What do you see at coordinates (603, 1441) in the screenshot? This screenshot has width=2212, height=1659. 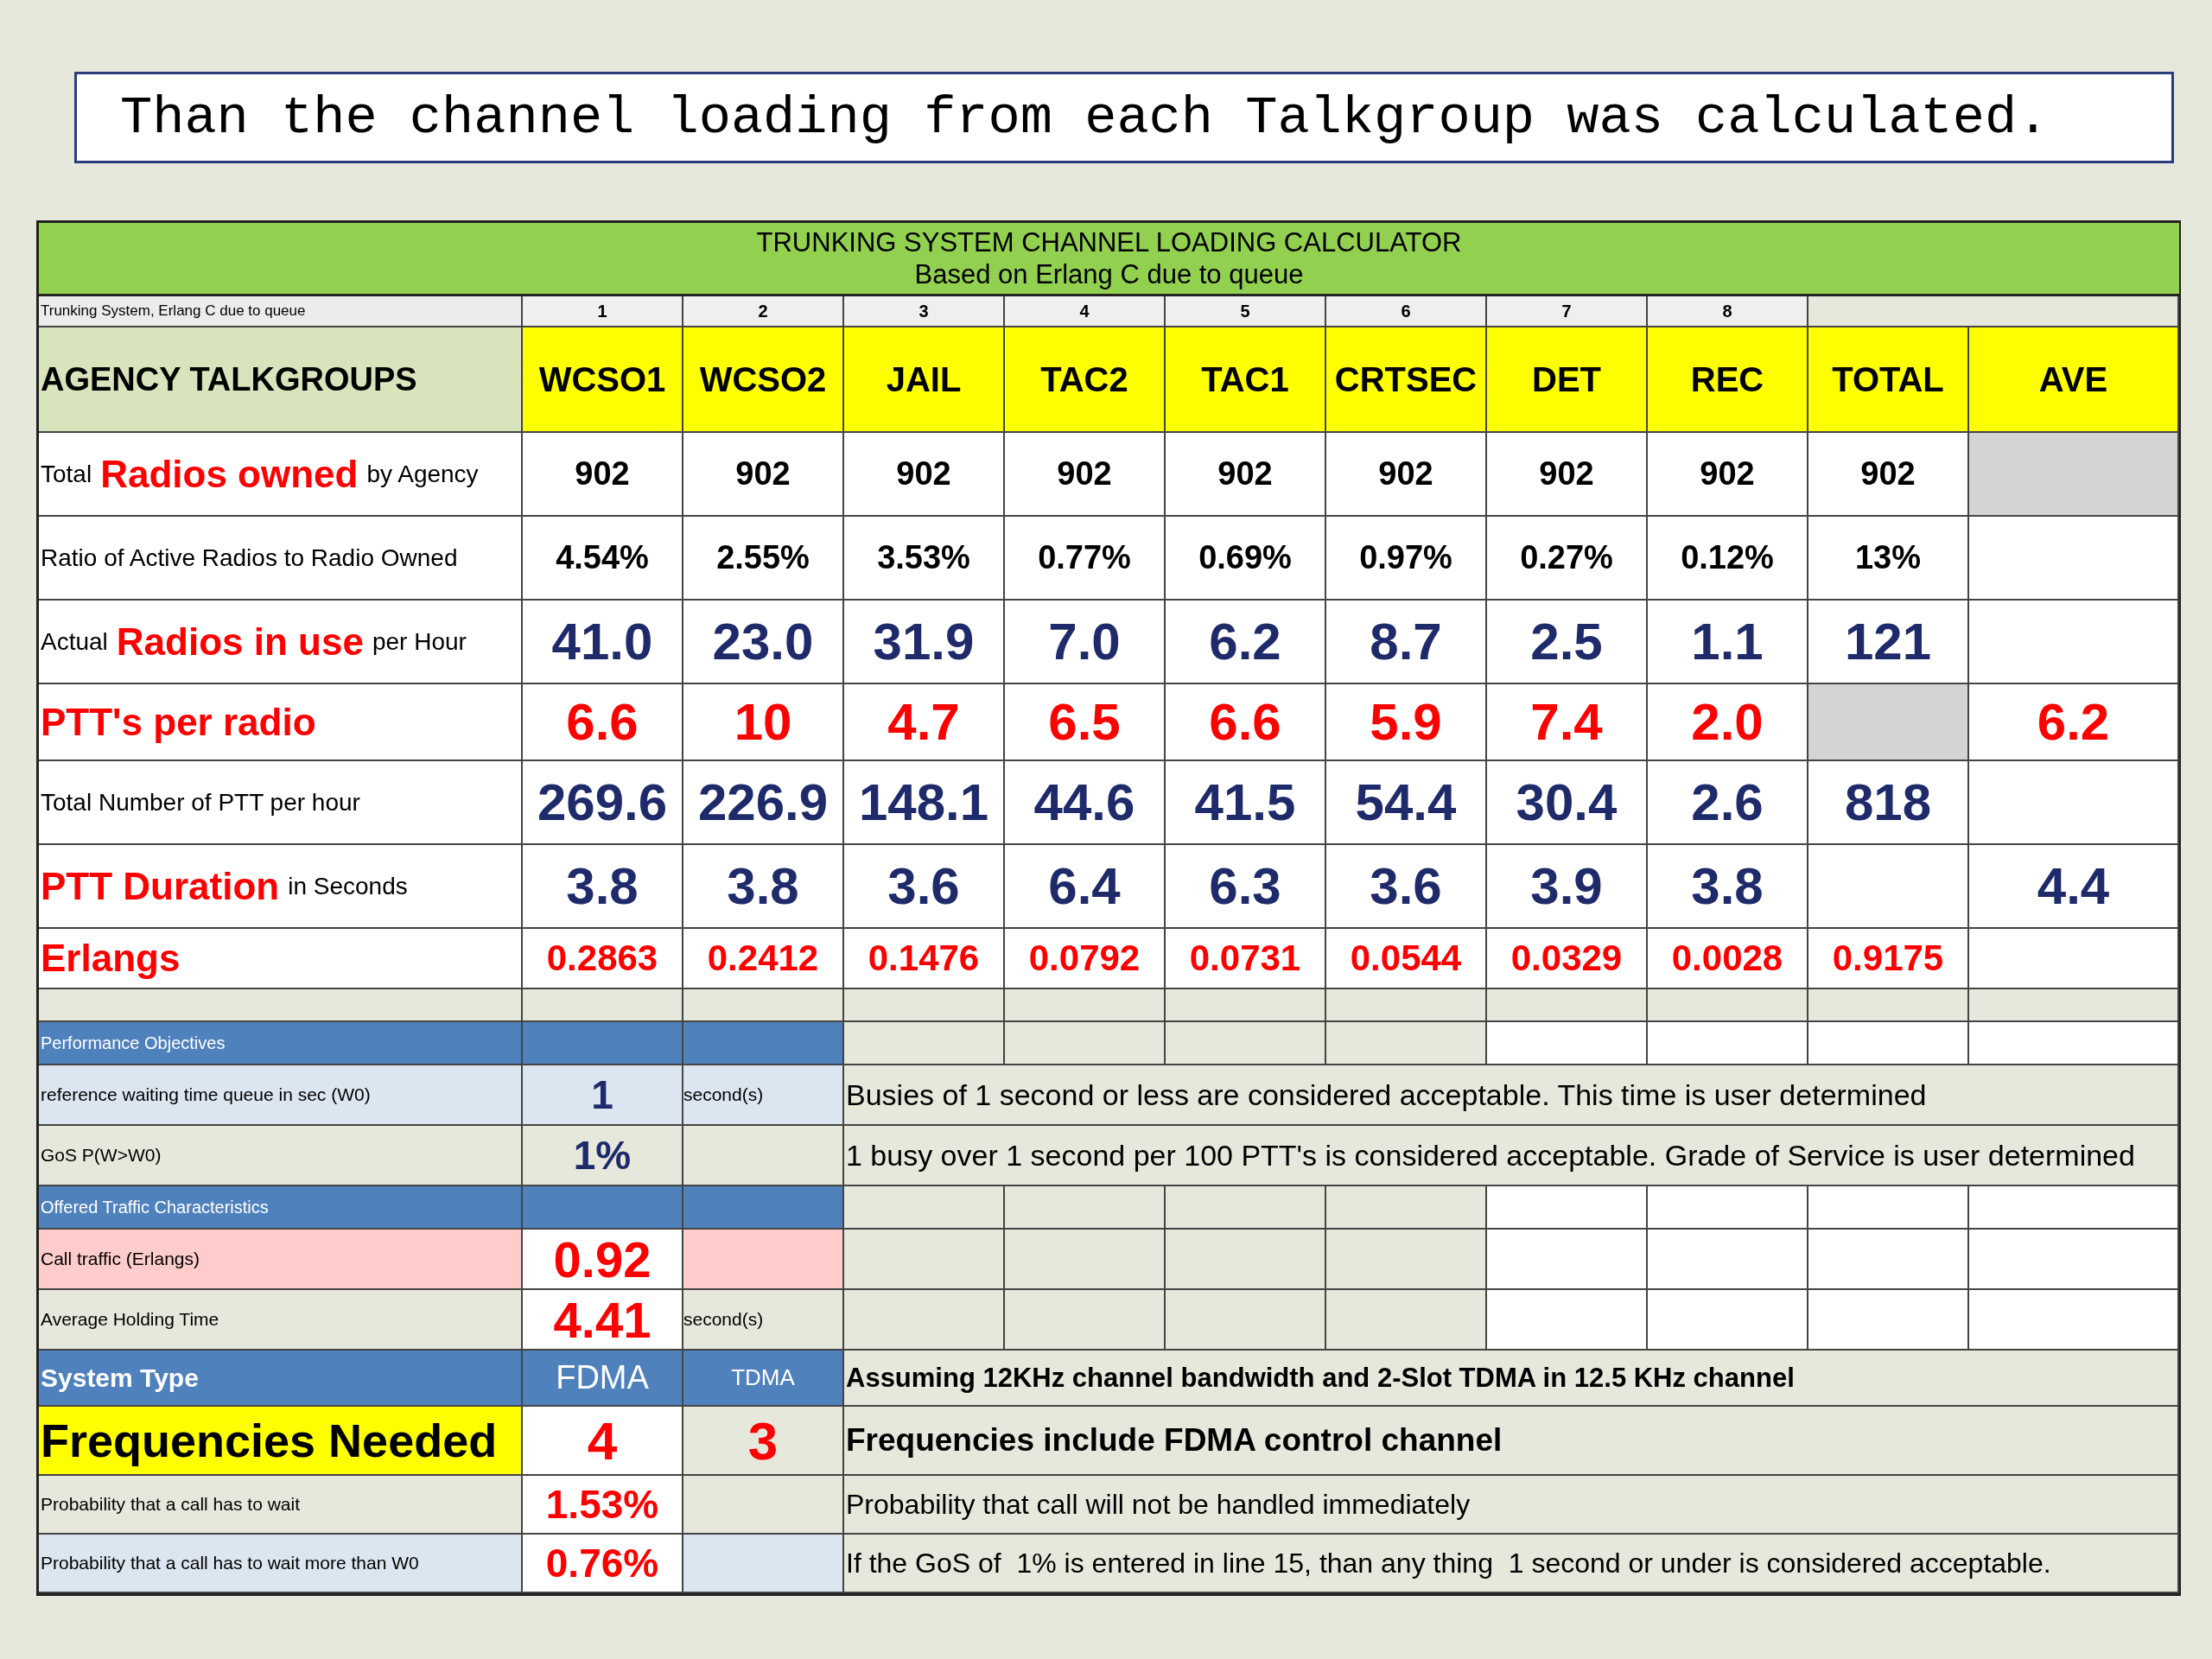 I see `value-cell: 4` at bounding box center [603, 1441].